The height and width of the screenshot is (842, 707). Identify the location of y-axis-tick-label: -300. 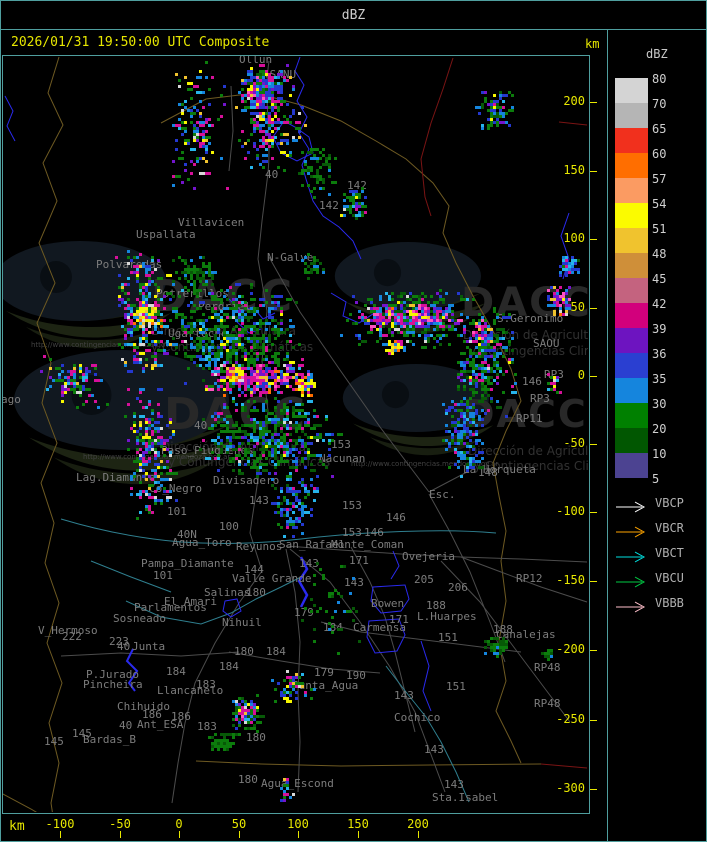
(570, 788).